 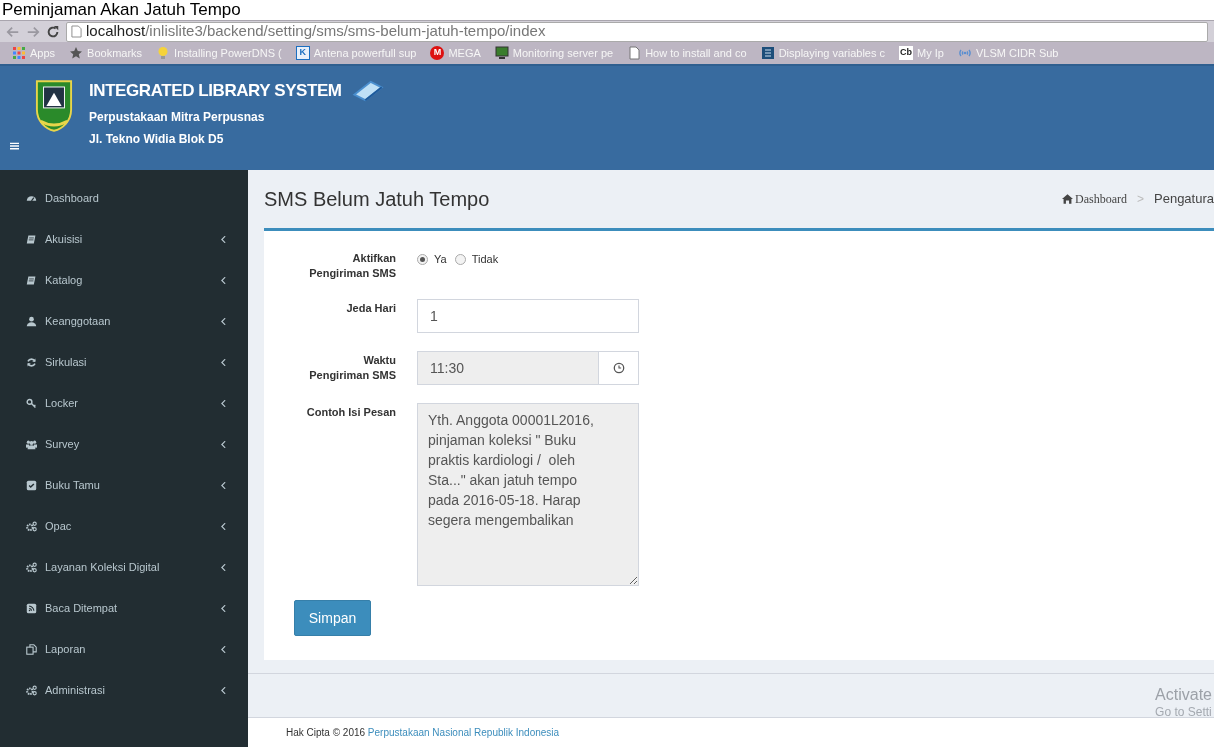 I want to click on library-address: Jl. Tekno Widia Blok D5, so click(x=157, y=139).